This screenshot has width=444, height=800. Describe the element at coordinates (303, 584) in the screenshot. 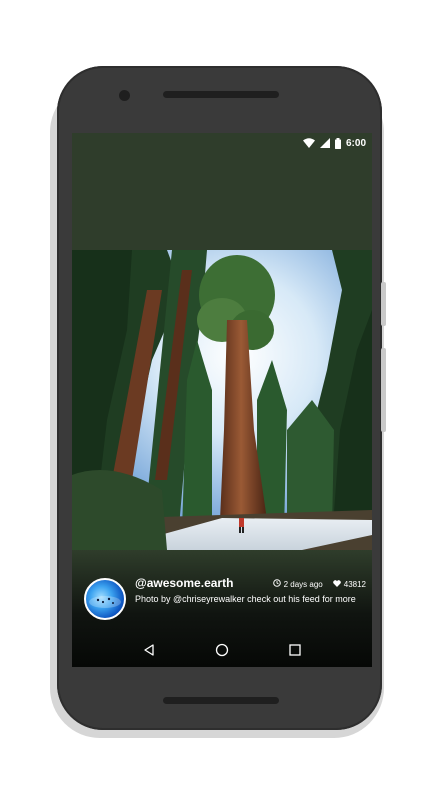

I see `post-time-ago: 2 days ago` at that location.